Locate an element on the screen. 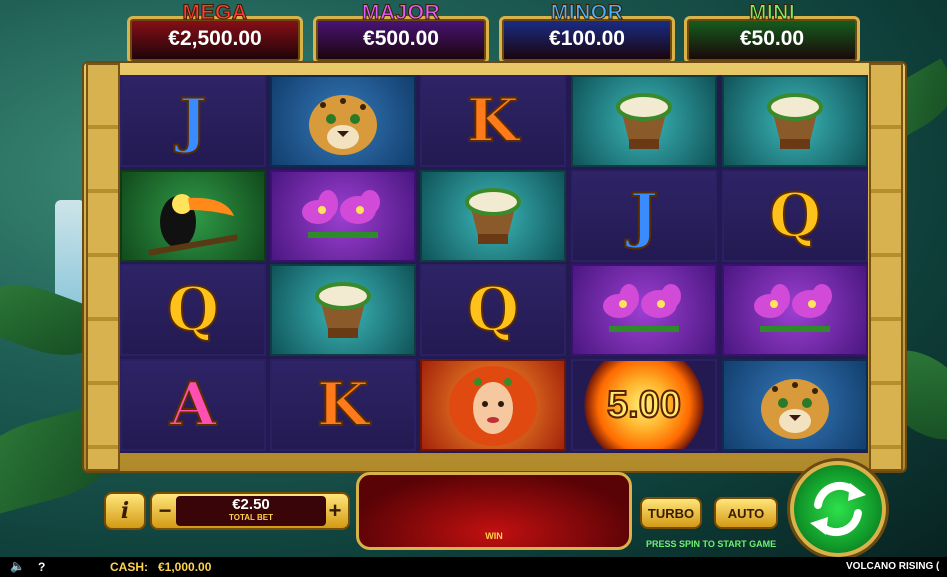 This screenshot has height=577, width=947. bet-decrease-button: − is located at coordinates (165, 511).